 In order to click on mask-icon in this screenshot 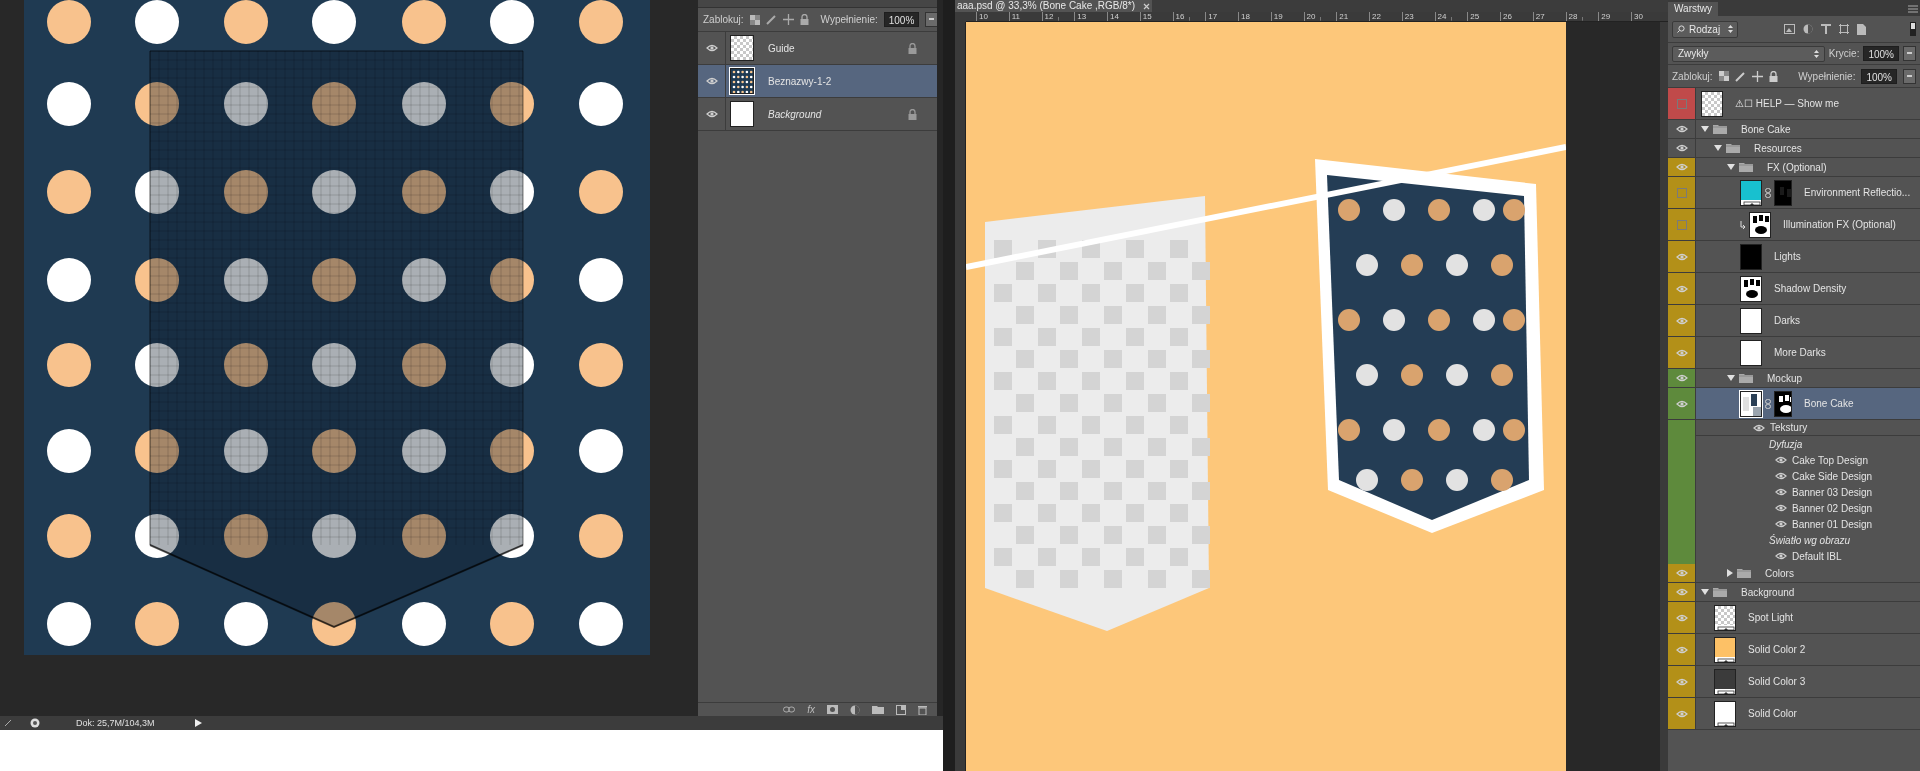, I will do `click(832, 709)`.